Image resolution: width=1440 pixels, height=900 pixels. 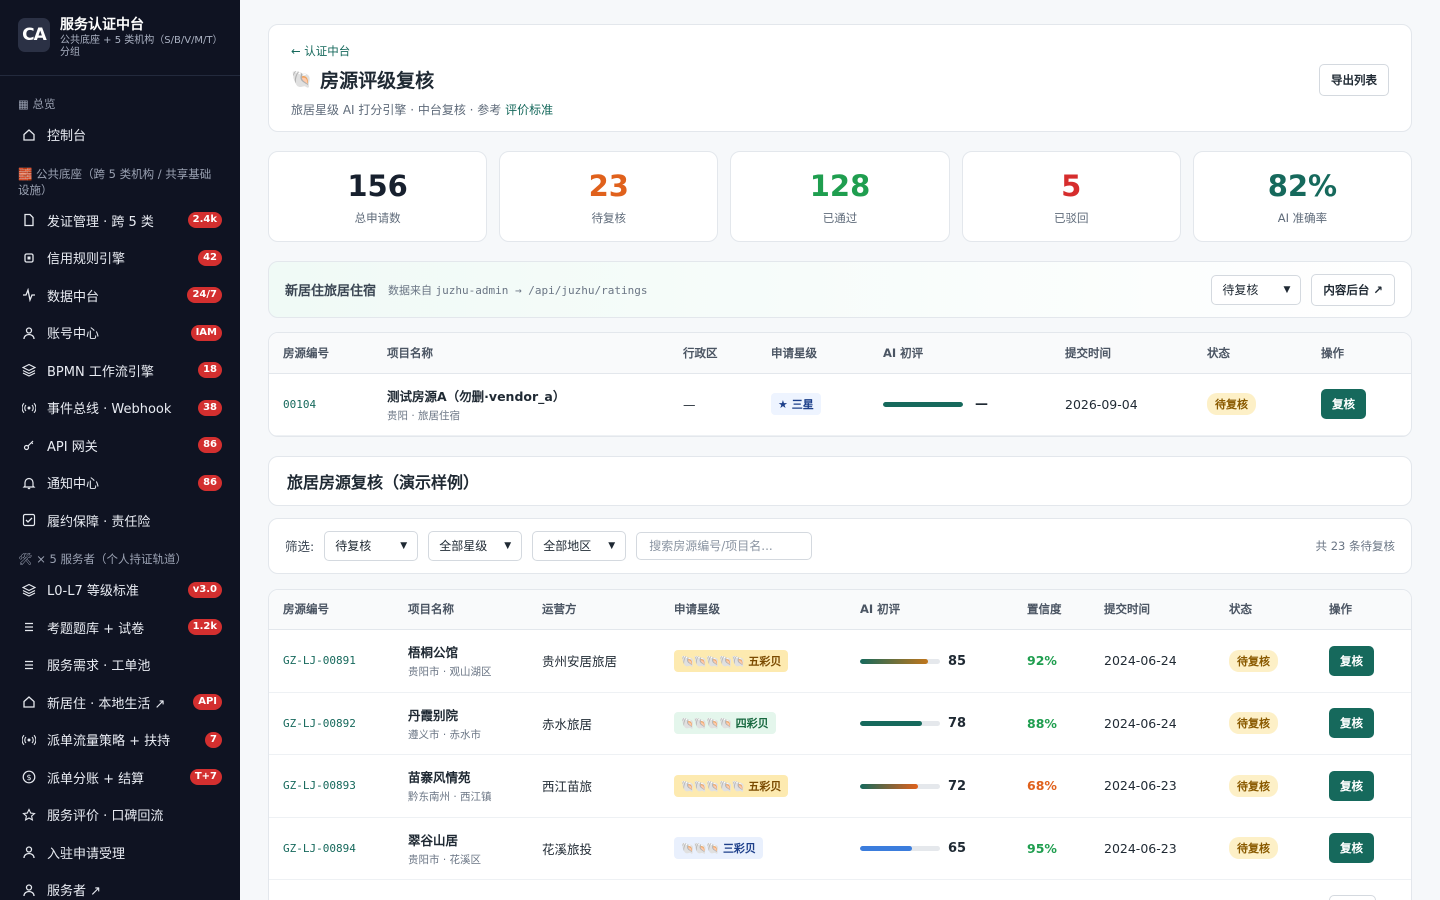 I want to click on sidebar-item-label: 发证管理 · 跨 5 类, so click(x=100, y=222).